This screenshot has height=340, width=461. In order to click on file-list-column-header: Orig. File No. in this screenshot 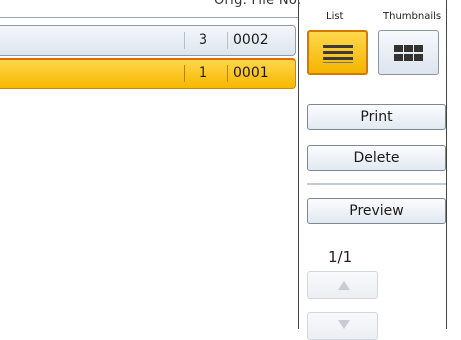, I will do `click(258, 4)`.